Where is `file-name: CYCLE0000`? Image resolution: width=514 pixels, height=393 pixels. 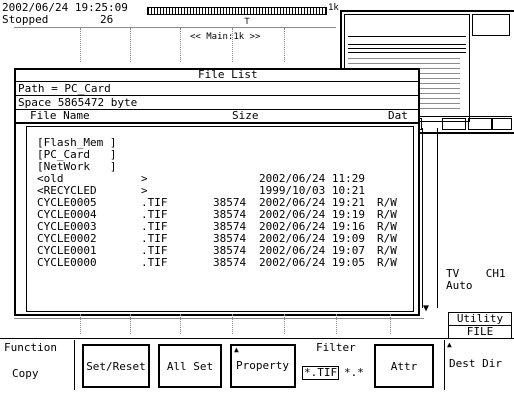
file-name: CYCLE0000 is located at coordinates (67, 262).